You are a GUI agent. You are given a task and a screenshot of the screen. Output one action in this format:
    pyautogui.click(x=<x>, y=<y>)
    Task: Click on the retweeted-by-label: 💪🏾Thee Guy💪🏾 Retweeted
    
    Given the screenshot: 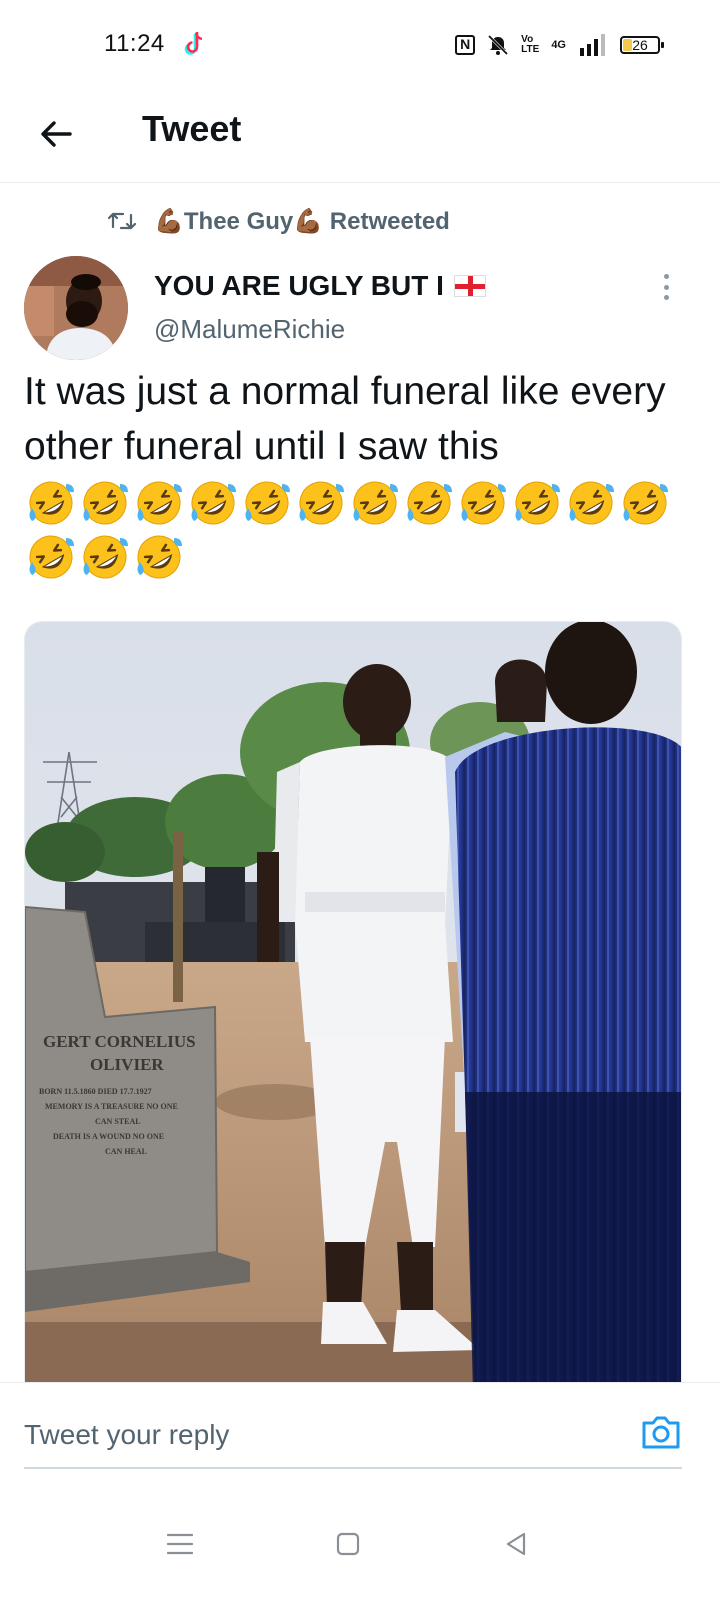 What is the action you would take?
    pyautogui.click(x=302, y=221)
    